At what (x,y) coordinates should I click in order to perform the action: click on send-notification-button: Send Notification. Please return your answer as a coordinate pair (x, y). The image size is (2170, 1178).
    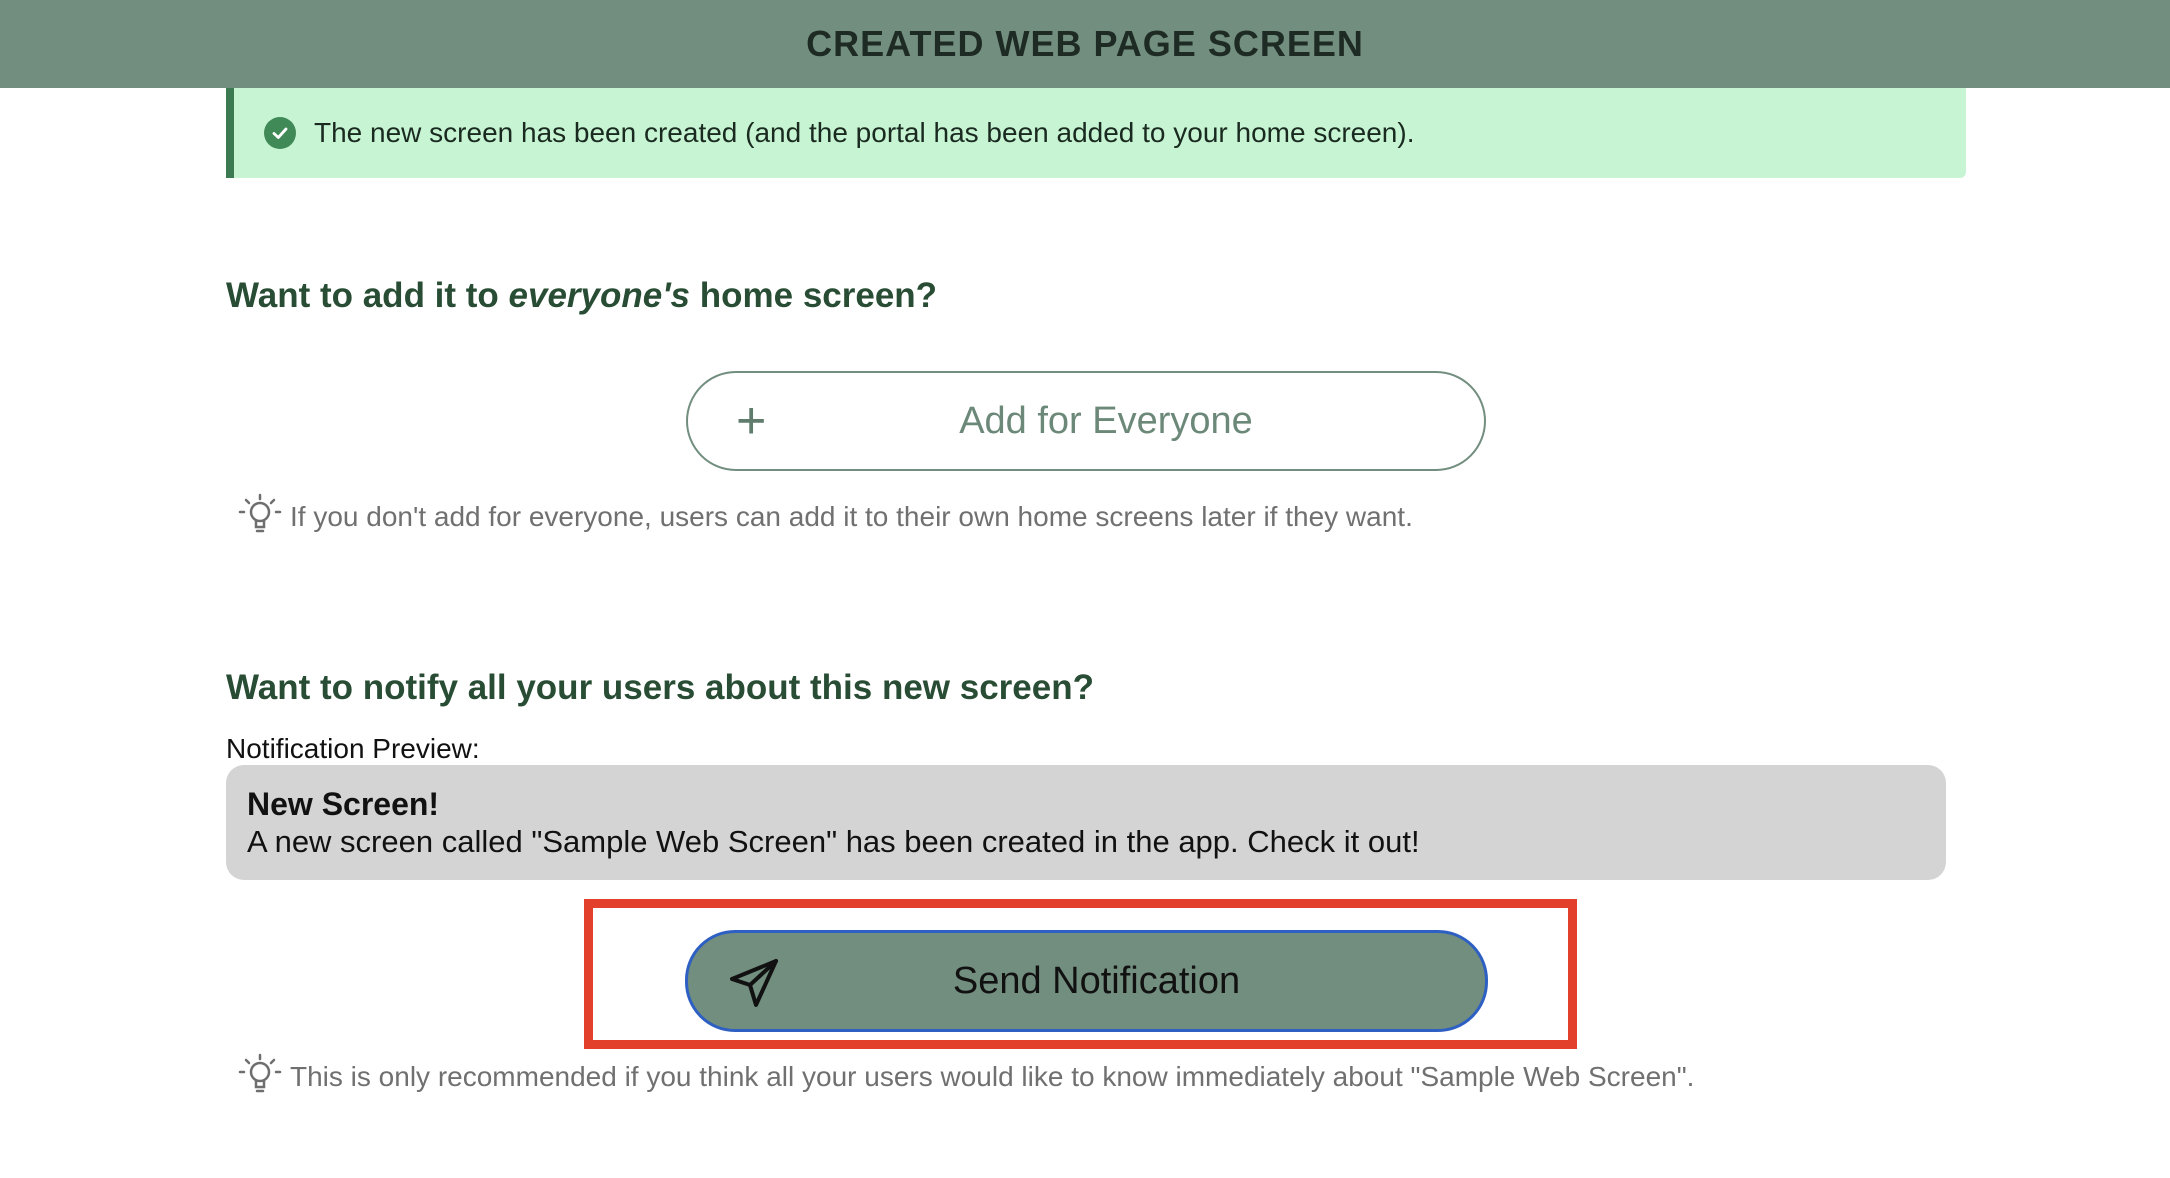
    Looking at the image, I should click on (1086, 981).